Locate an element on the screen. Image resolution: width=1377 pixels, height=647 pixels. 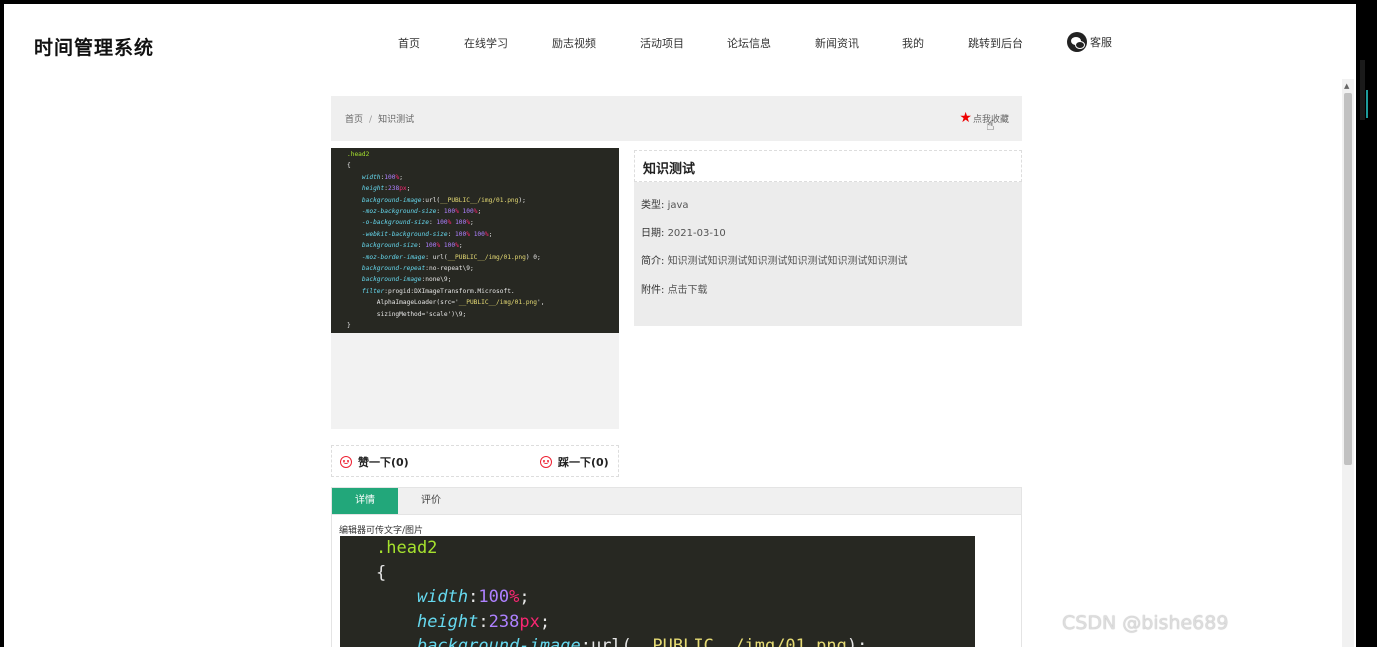
customer-service: 客服 is located at coordinates (1089, 42).